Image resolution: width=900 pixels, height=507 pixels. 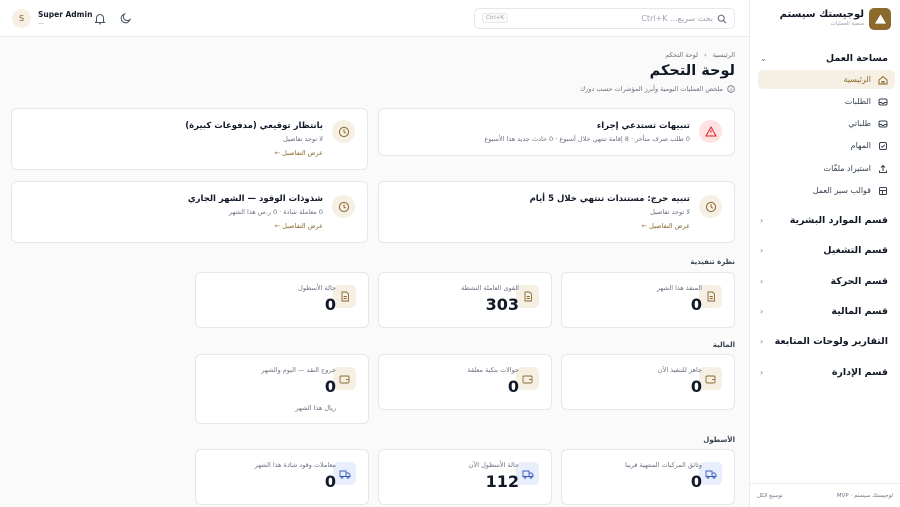 What do you see at coordinates (643, 126) in the screenshot?
I see `alert-title: تنبيهات تستدعي إجراء` at bounding box center [643, 126].